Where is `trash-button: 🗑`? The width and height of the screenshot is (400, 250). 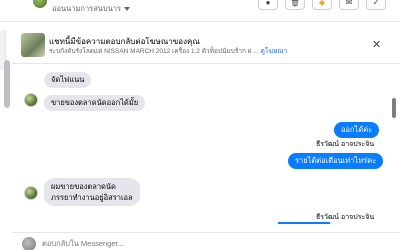
trash-button: 🗑 is located at coordinates (295, 5).